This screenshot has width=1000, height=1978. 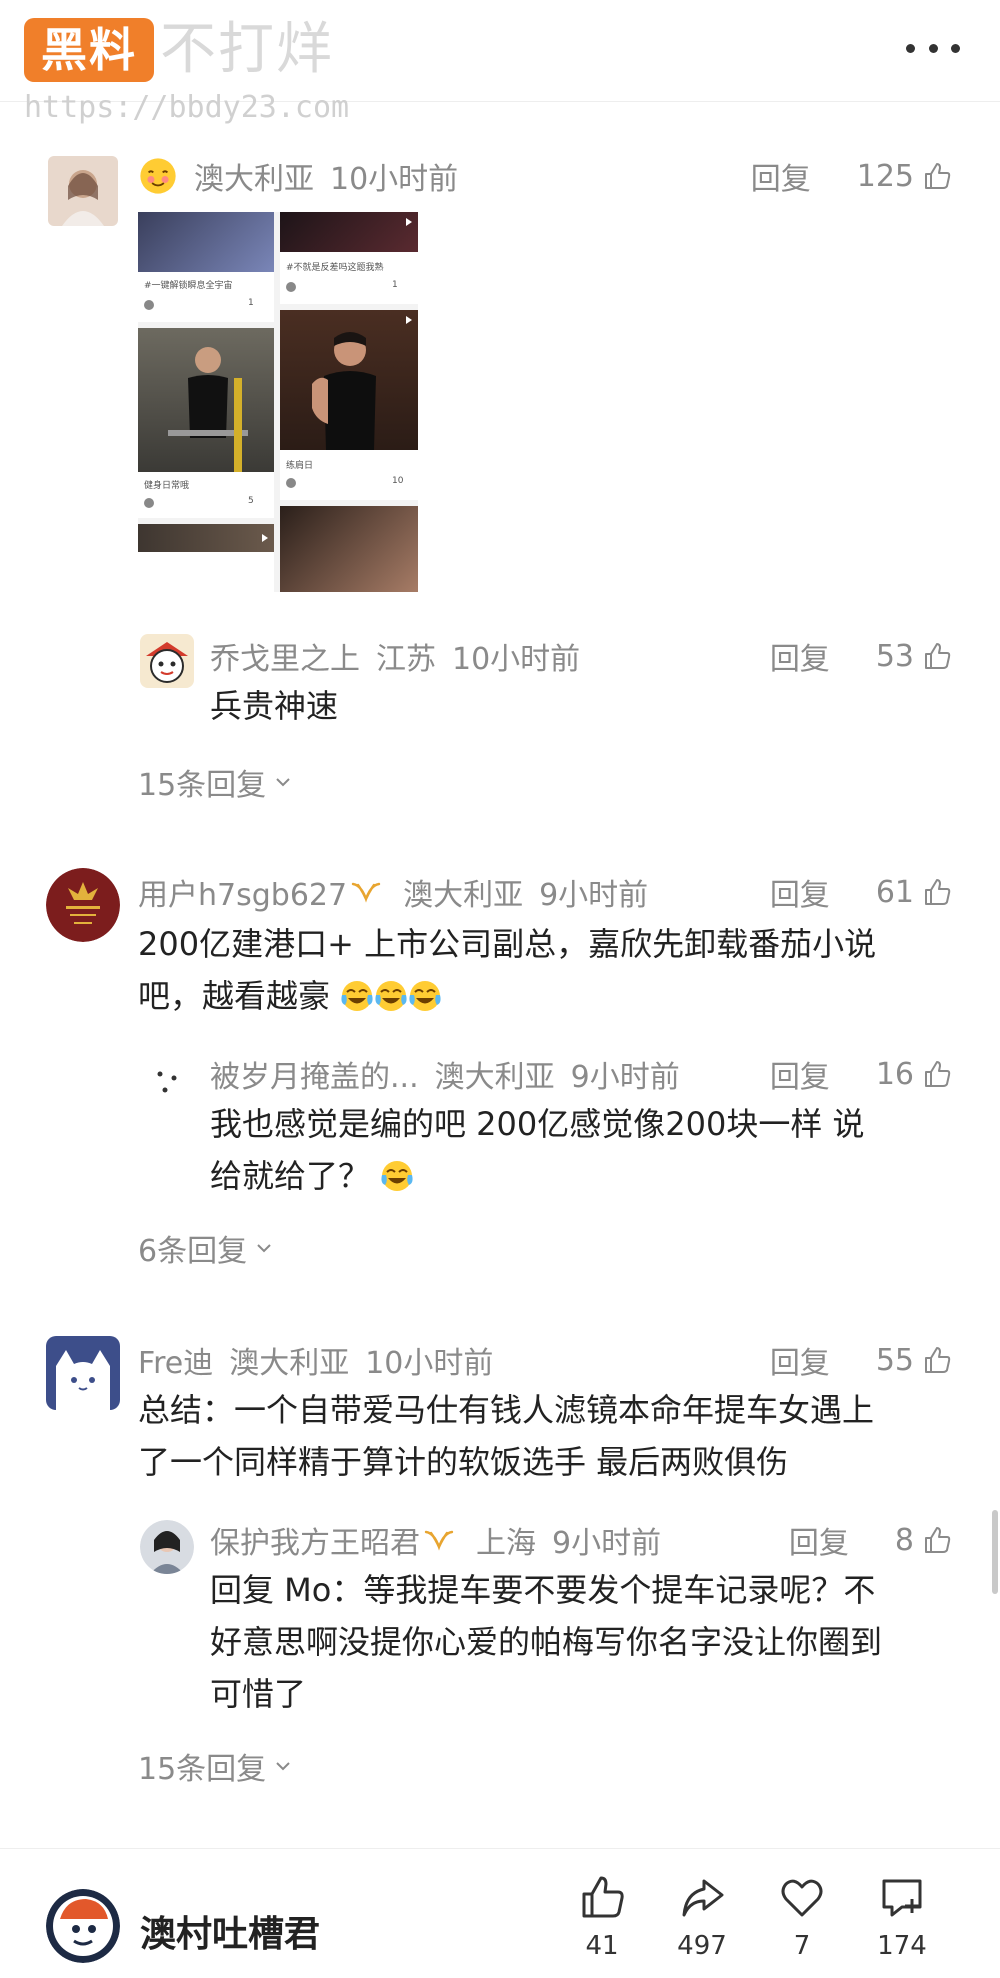 I want to click on image-tile: #不就是反差吗这题我熟 1, so click(x=349, y=258).